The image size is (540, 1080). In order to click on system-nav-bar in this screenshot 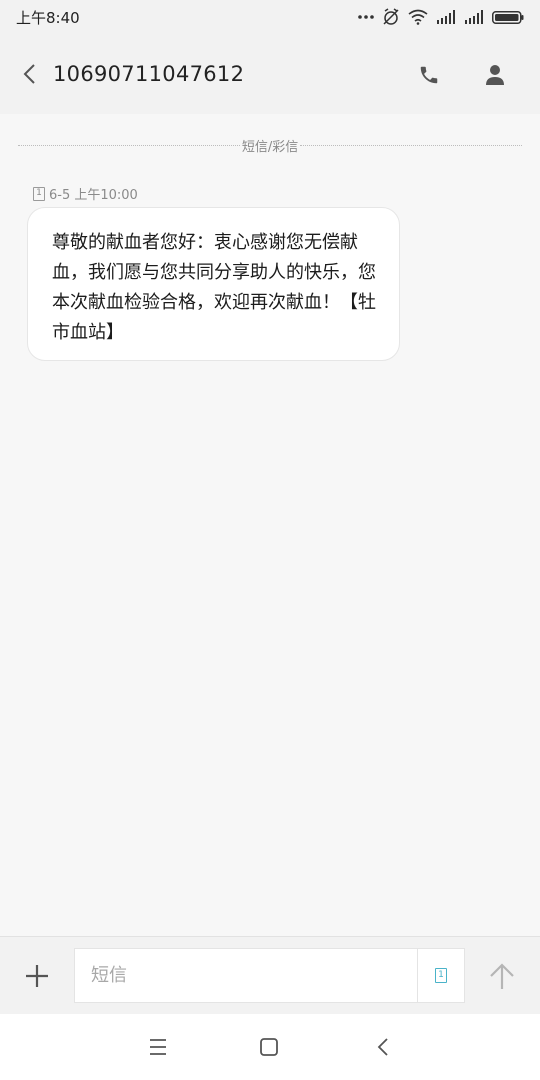, I will do `click(270, 1047)`.